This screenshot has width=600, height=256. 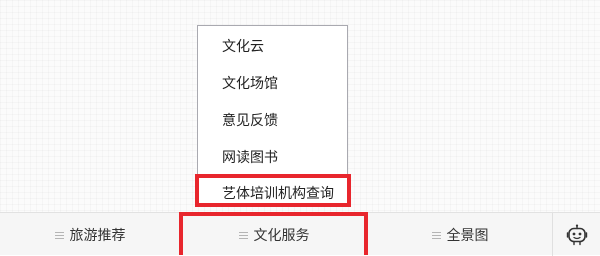 What do you see at coordinates (272, 194) in the screenshot?
I see `menu-item-arts-training-query: 艺体培训机构查询` at bounding box center [272, 194].